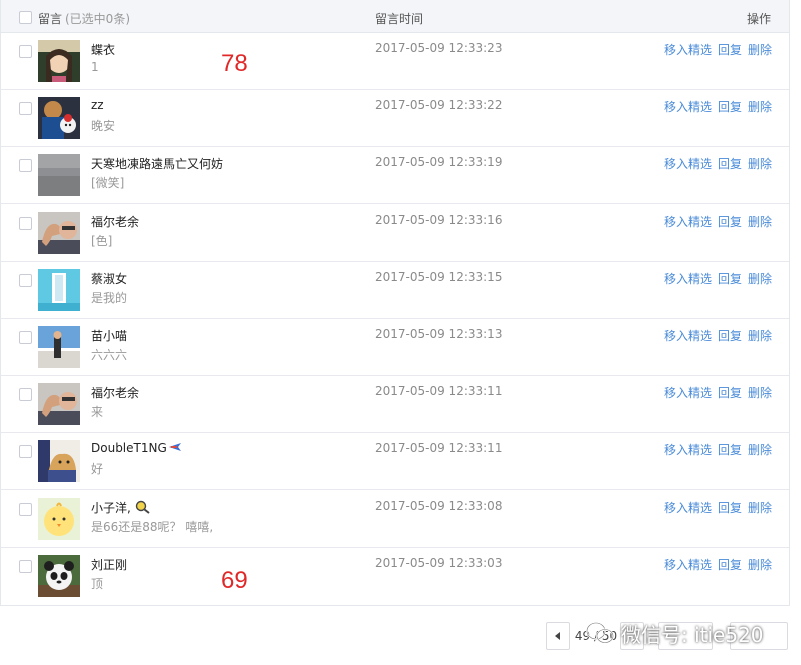 The image size is (801, 665). What do you see at coordinates (102, 240) in the screenshot?
I see `comment-content: [色]` at bounding box center [102, 240].